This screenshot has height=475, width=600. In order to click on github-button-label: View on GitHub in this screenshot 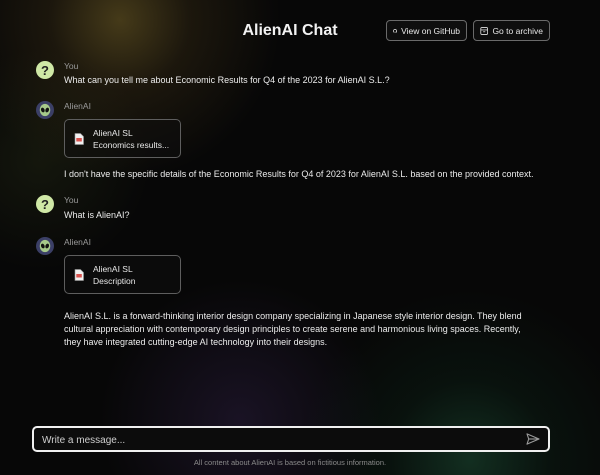, I will do `click(430, 30)`.